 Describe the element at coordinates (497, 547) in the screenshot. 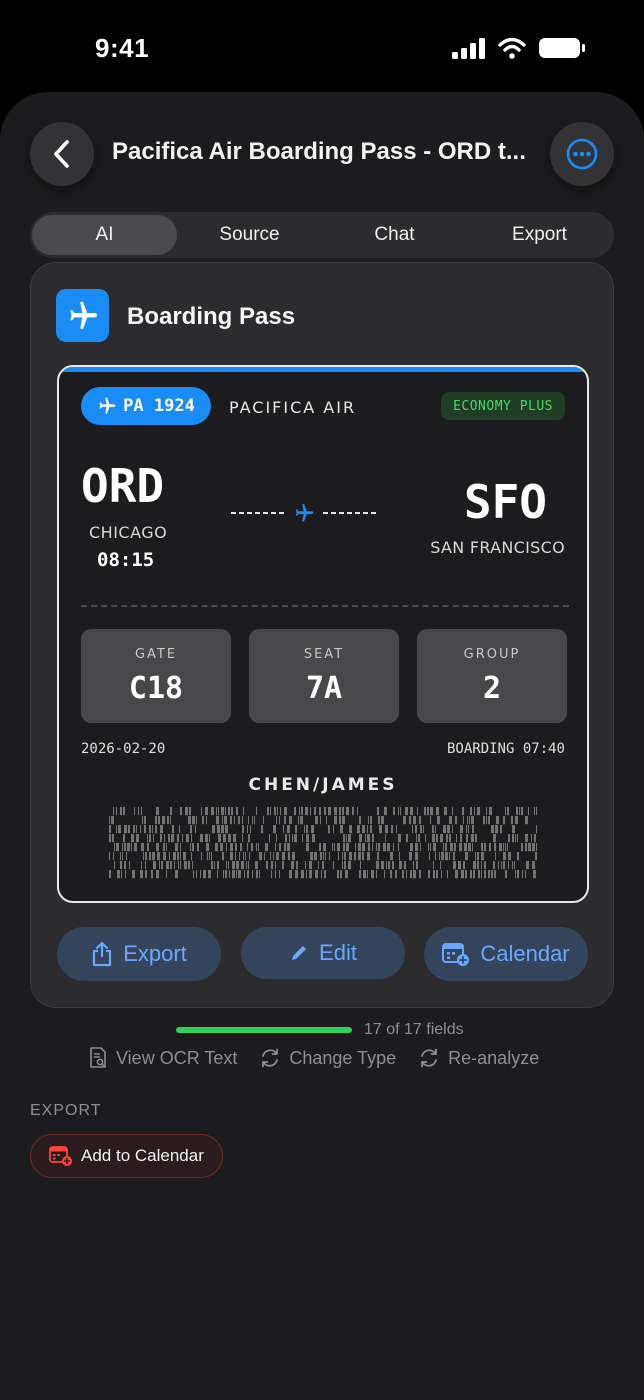

I see `destination-city: SAN FRANCISCO` at that location.